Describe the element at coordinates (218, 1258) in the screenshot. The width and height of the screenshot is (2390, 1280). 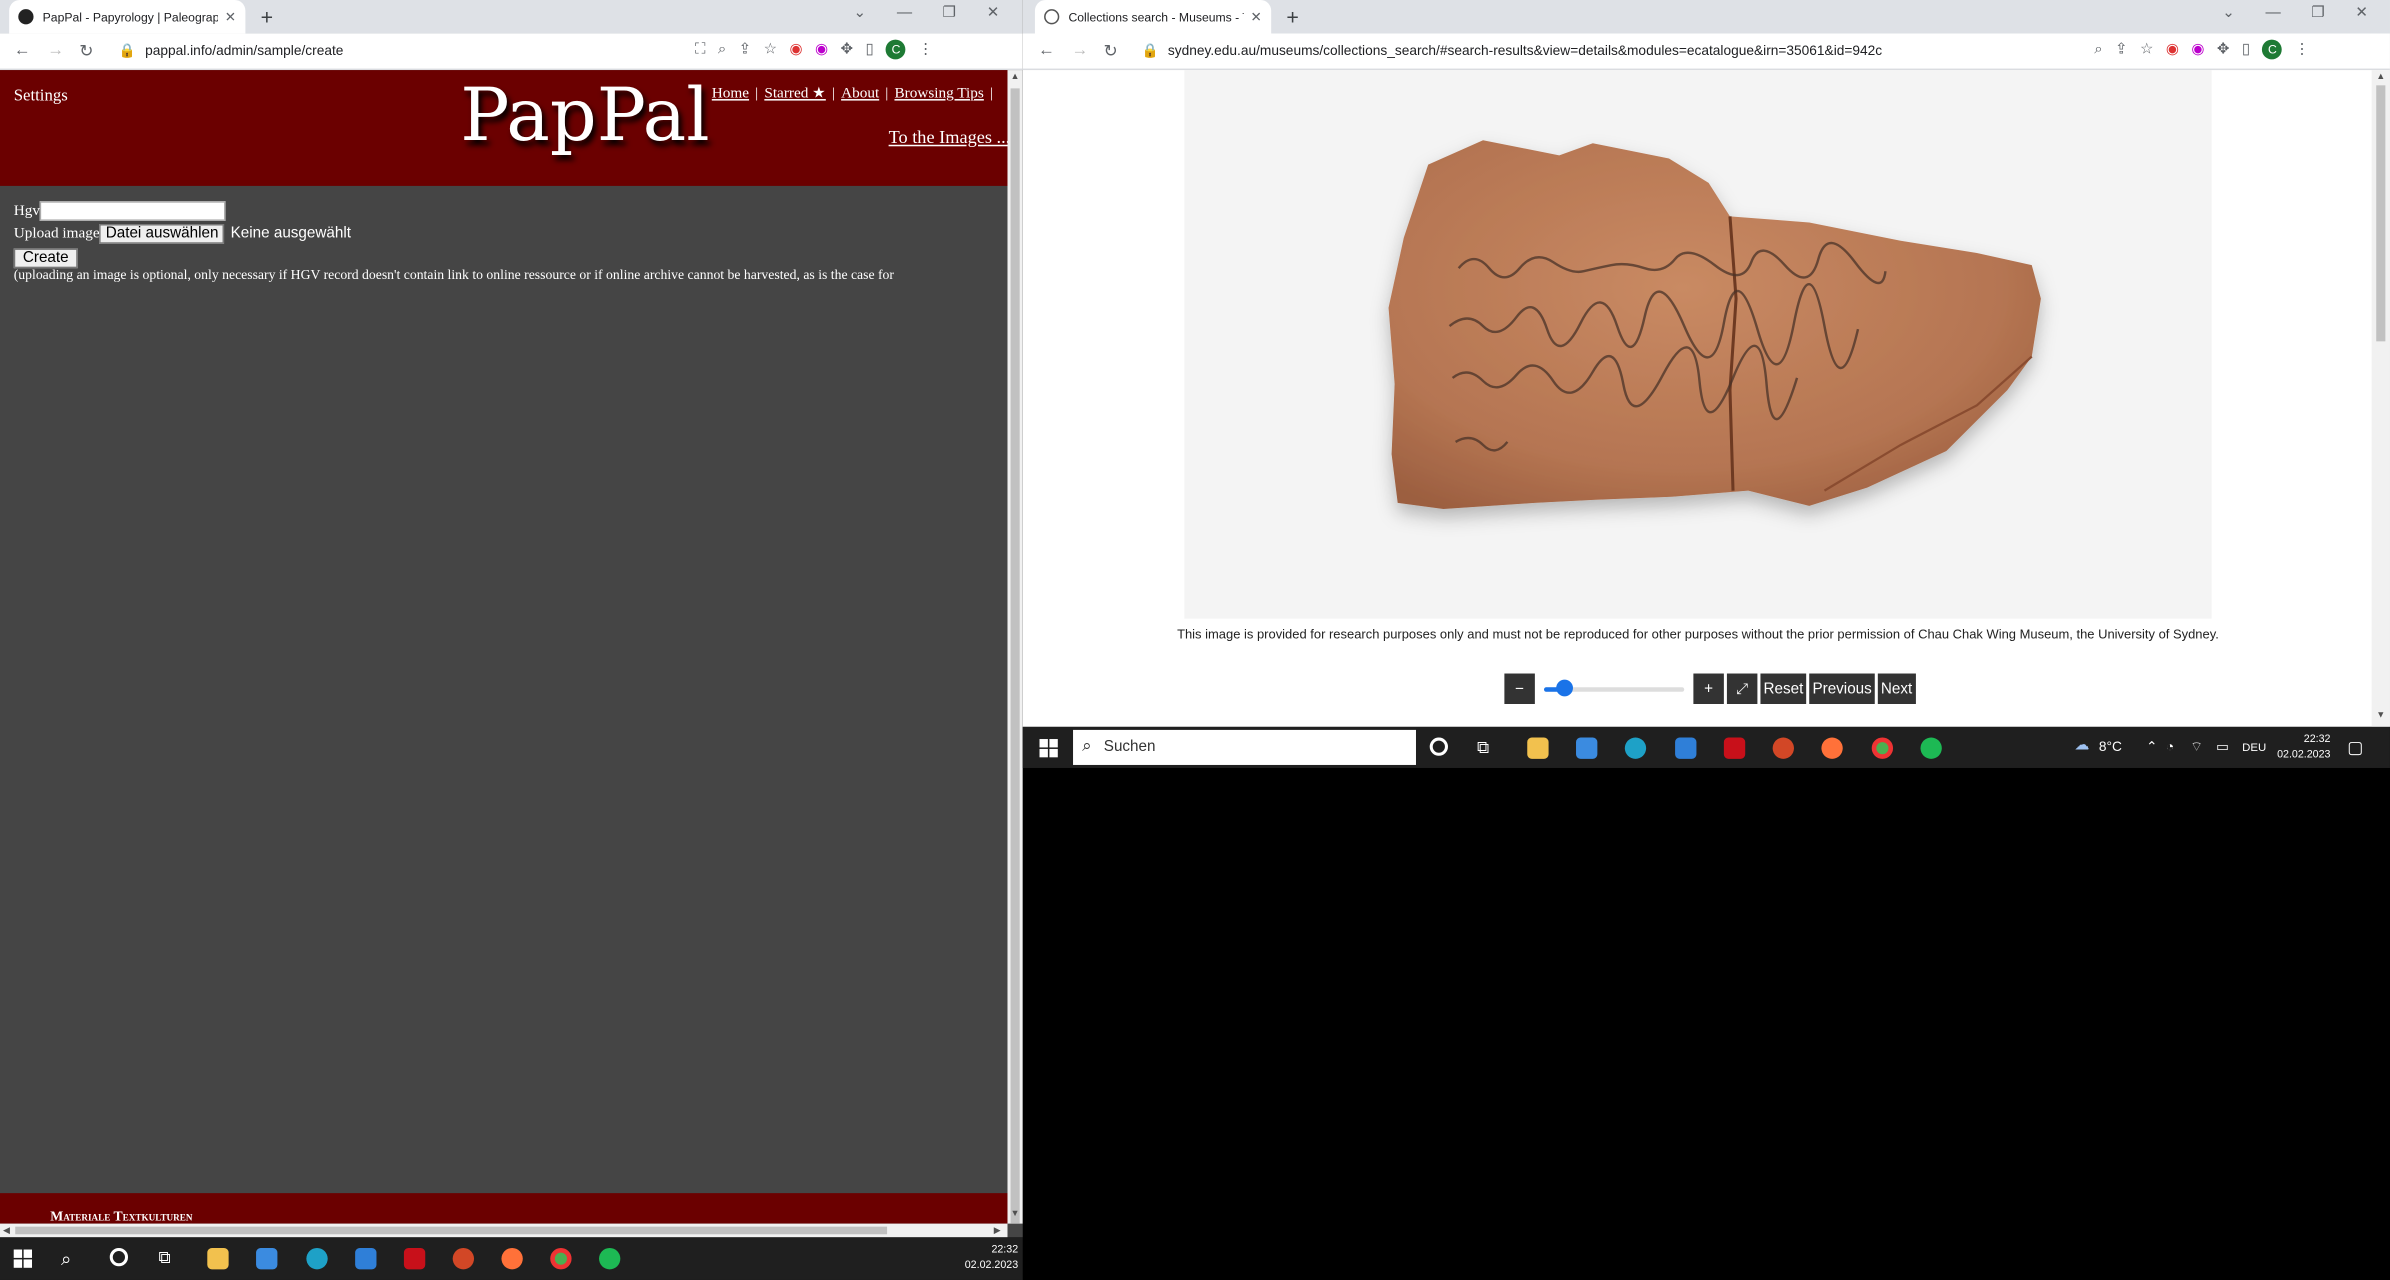
I see `explorer-icon` at that location.